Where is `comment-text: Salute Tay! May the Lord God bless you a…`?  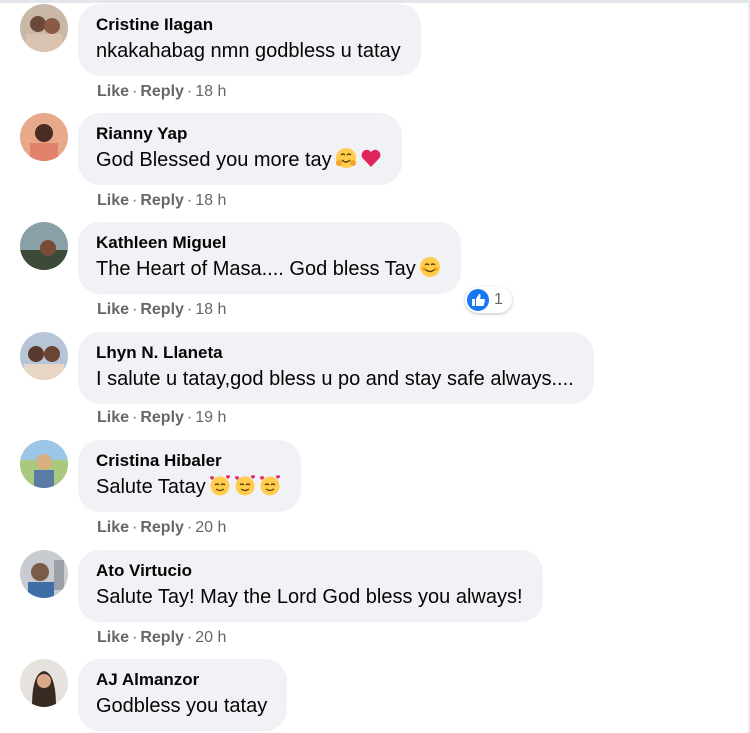 comment-text: Salute Tay! May the Lord God bless you a… is located at coordinates (309, 597).